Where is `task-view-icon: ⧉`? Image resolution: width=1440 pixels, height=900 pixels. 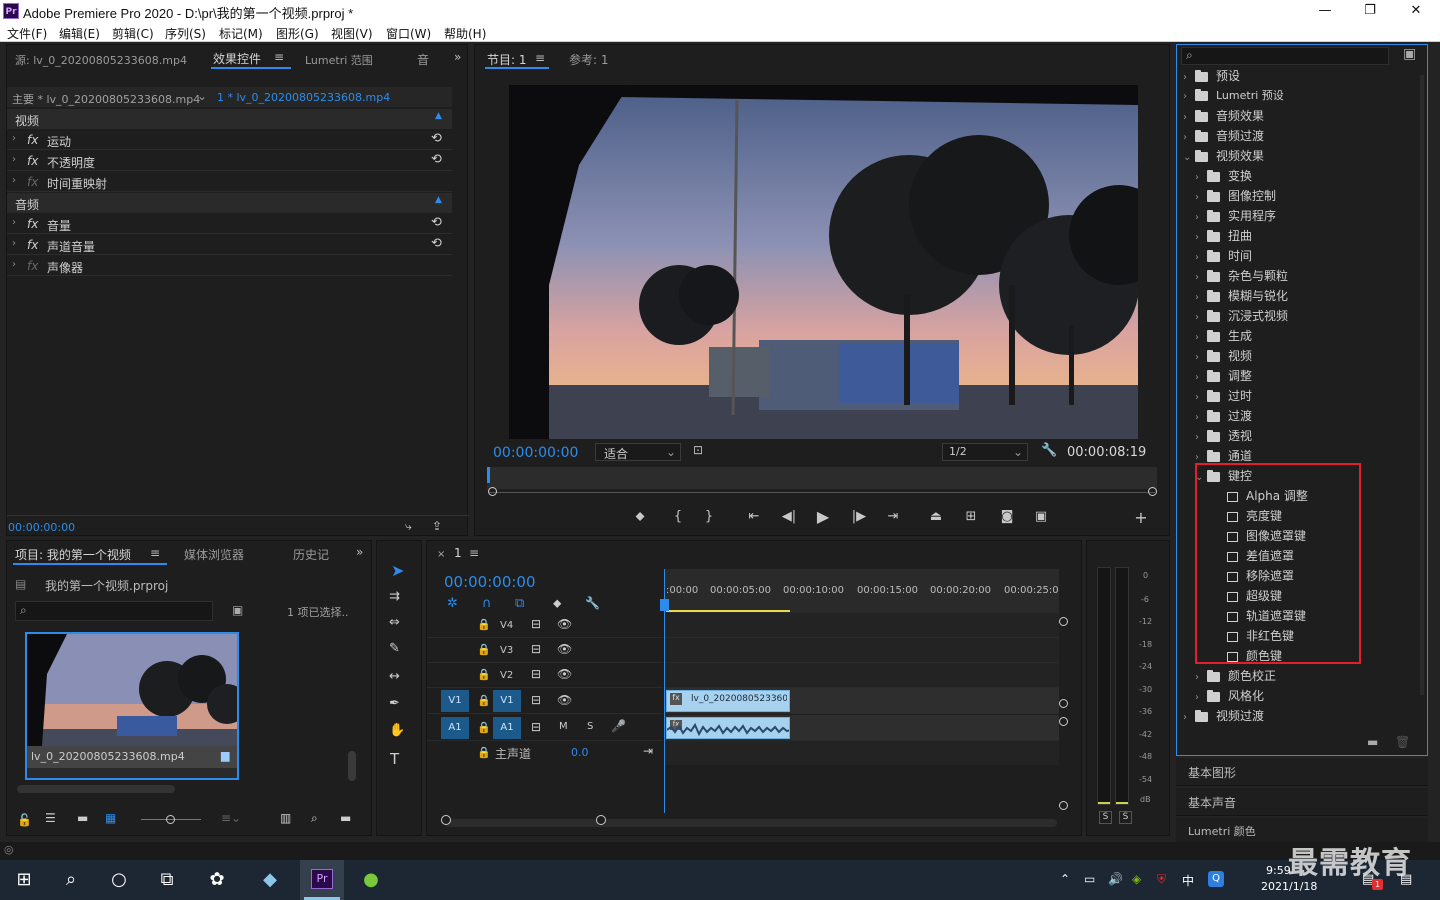
task-view-icon: ⧉ is located at coordinates (167, 880).